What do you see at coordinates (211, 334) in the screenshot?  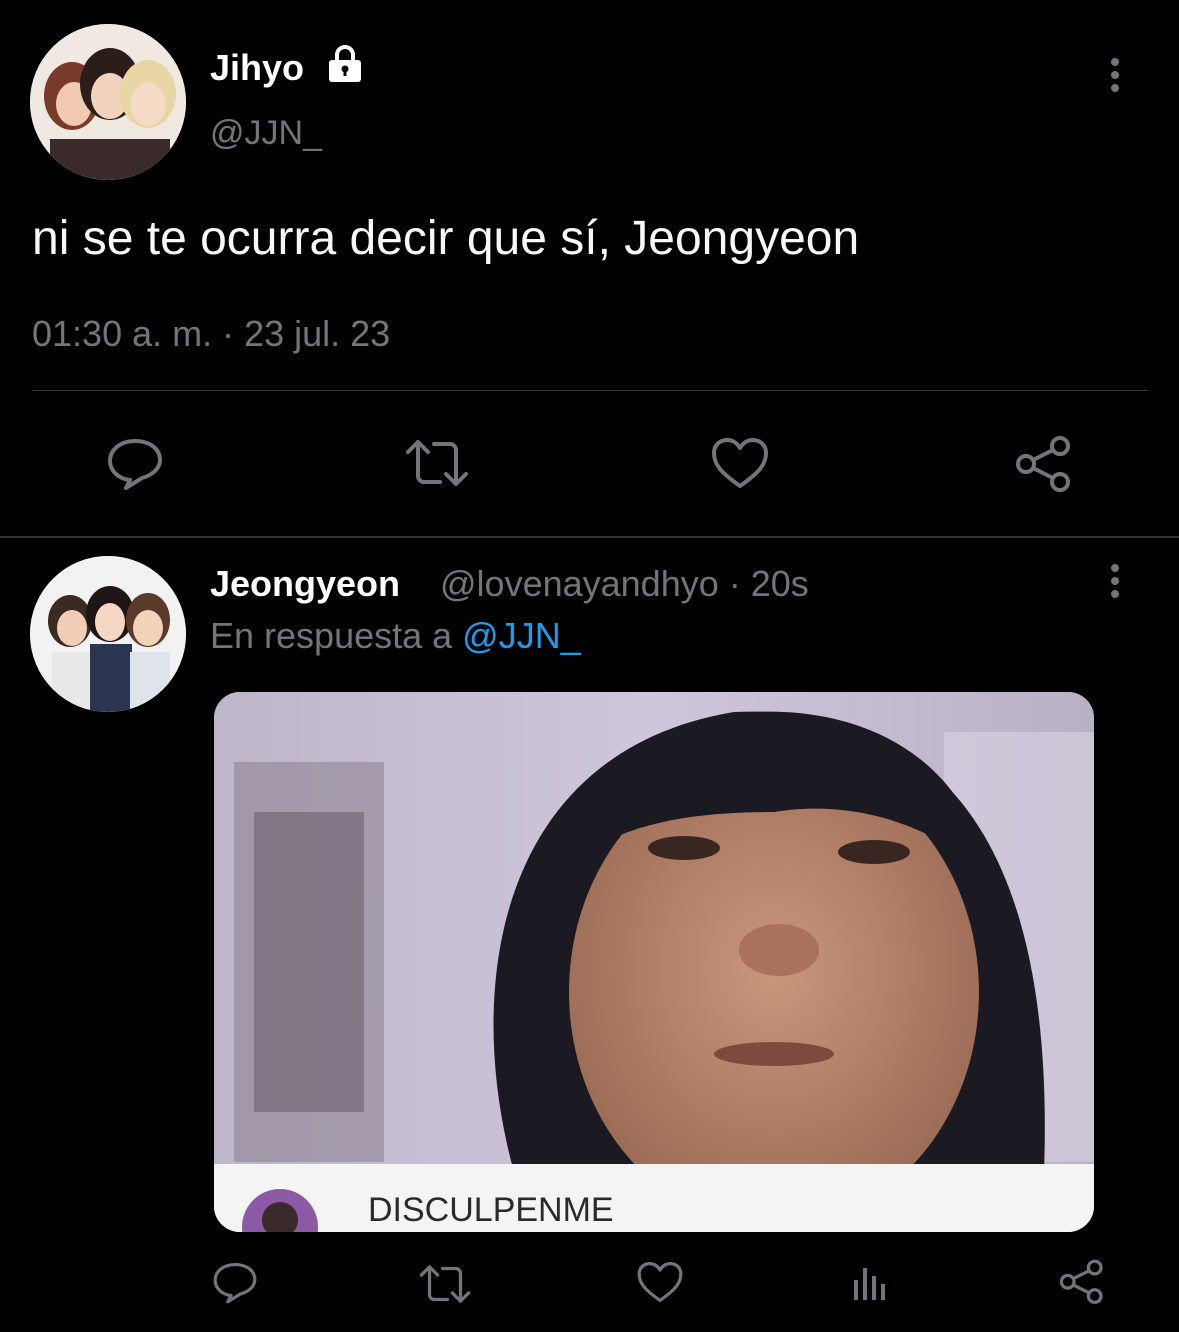 I see `tweet-timestamp: 01:30 a. m. · 23 jul. 23` at bounding box center [211, 334].